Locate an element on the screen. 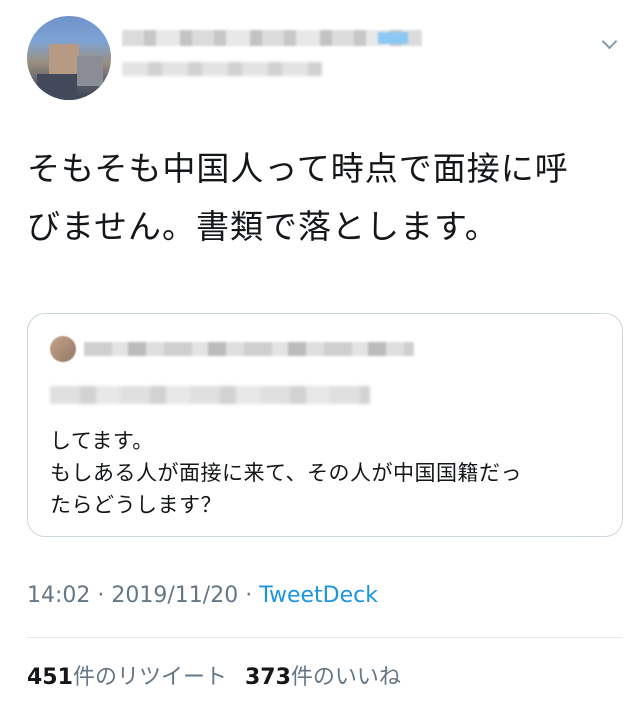 This screenshot has height=709, width=640. quoted-display-name-redacted is located at coordinates (249, 349).